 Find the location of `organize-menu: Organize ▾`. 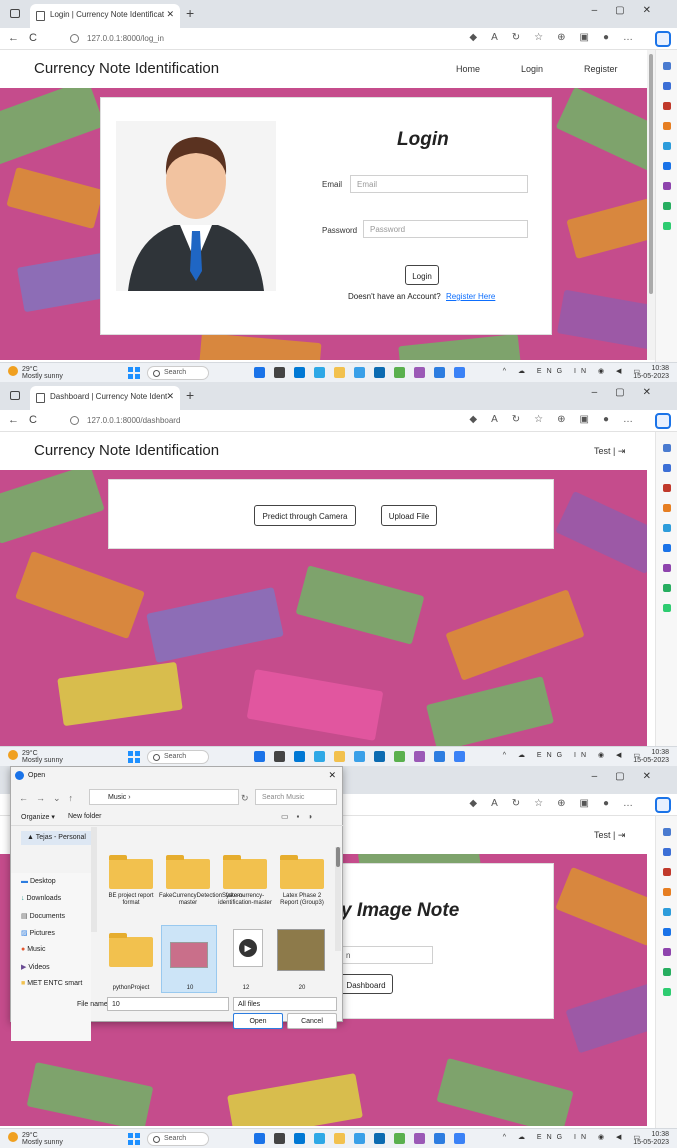

organize-menu: Organize ▾ is located at coordinates (38, 817).